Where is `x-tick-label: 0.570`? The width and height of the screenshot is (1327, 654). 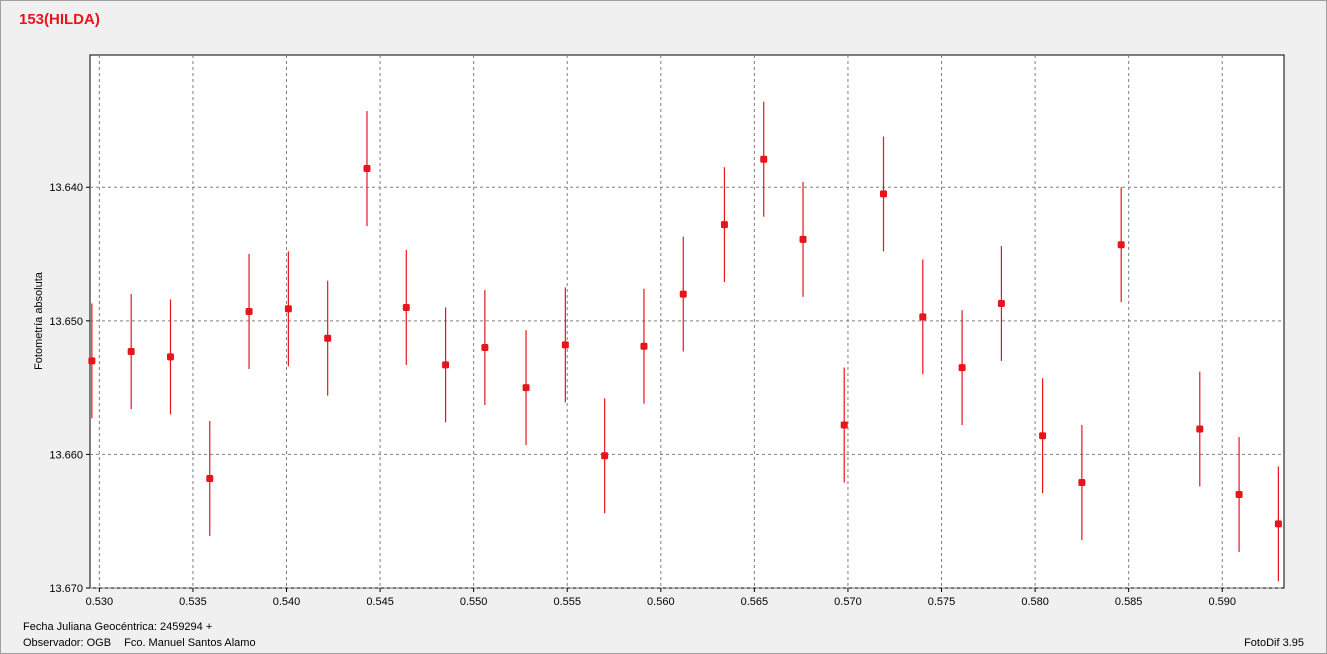
x-tick-label: 0.570 is located at coordinates (848, 602).